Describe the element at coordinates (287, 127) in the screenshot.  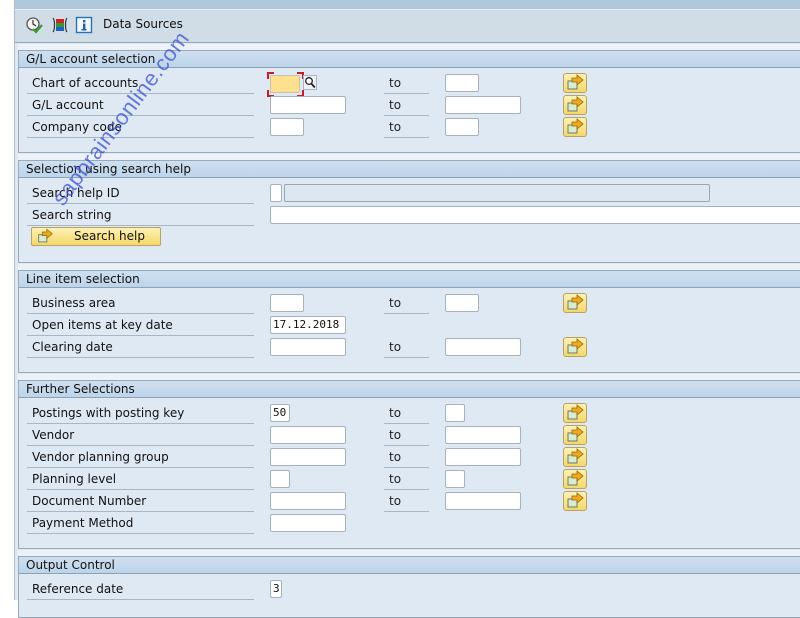
I see `company-code-from-input` at that location.